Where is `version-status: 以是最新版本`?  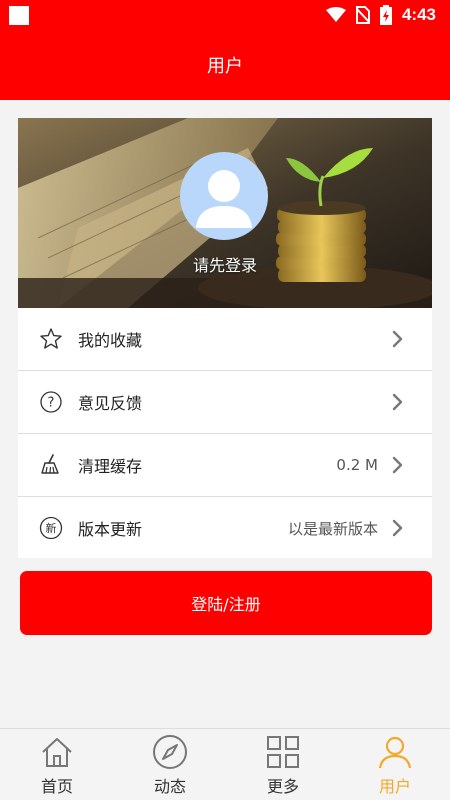 version-status: 以是最新版本 is located at coordinates (332, 528).